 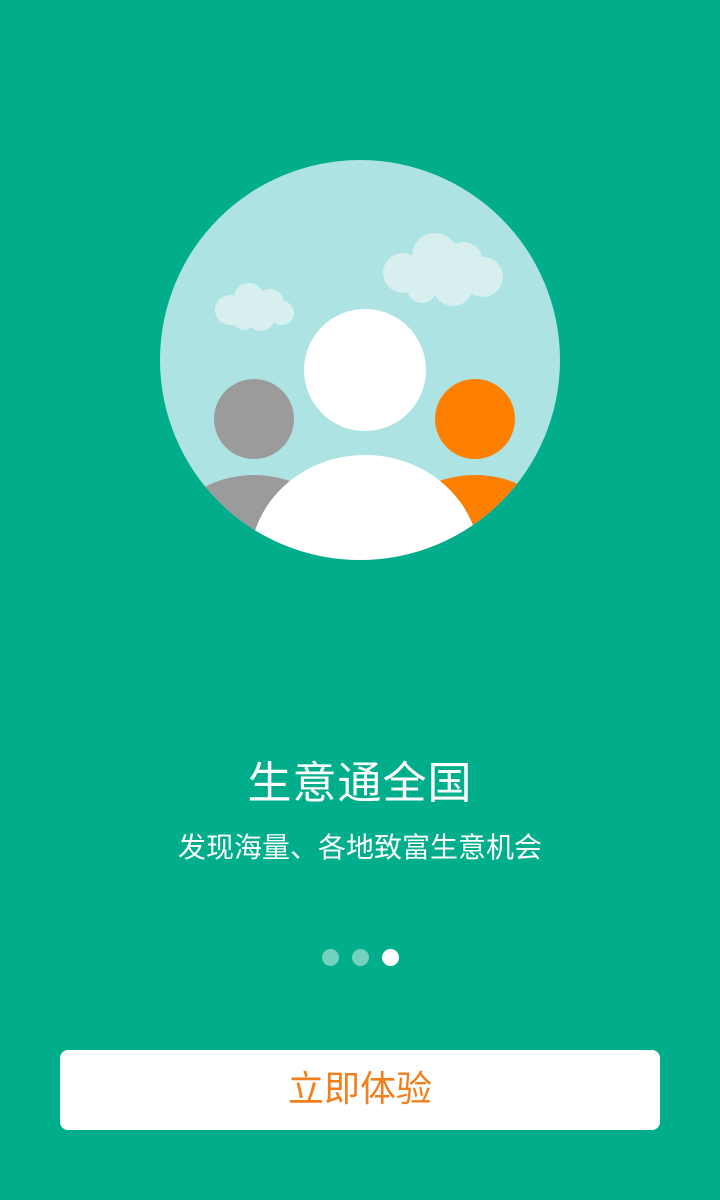 I want to click on pagination-dot-3-active, so click(x=390, y=957).